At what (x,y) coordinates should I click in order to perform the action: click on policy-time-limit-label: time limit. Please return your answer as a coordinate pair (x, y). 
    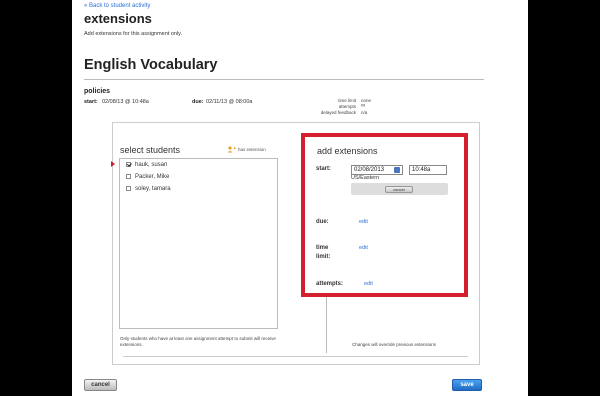
    Looking at the image, I should click on (347, 100).